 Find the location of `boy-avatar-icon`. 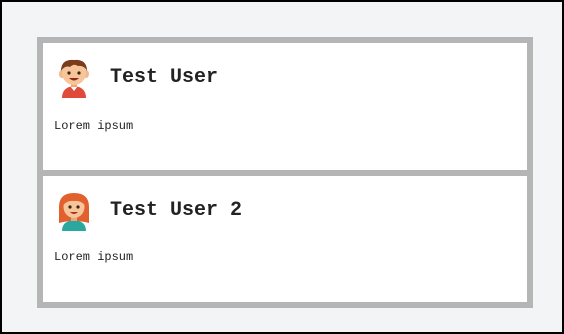

boy-avatar-icon is located at coordinates (74, 78).